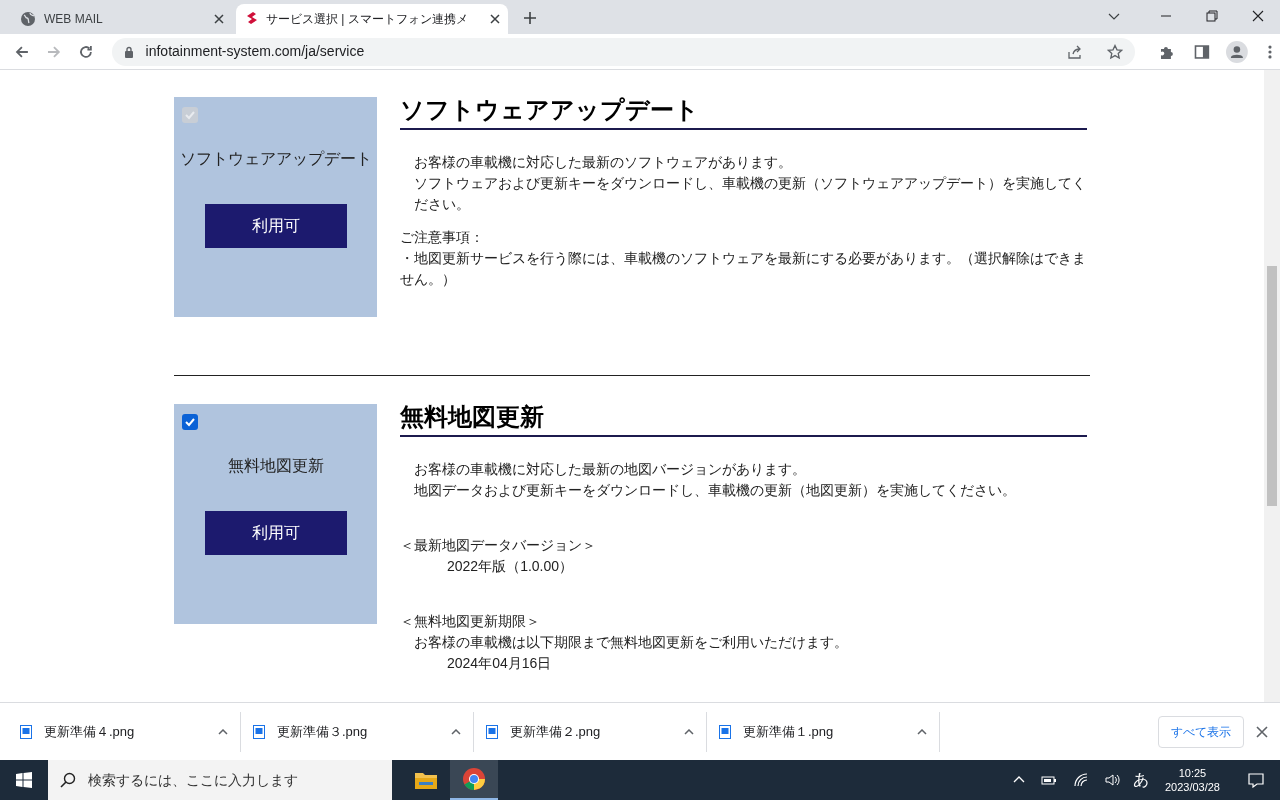  What do you see at coordinates (220, 780) in the screenshot?
I see `taskbar-search-field: 検索するには、ここに入力します` at bounding box center [220, 780].